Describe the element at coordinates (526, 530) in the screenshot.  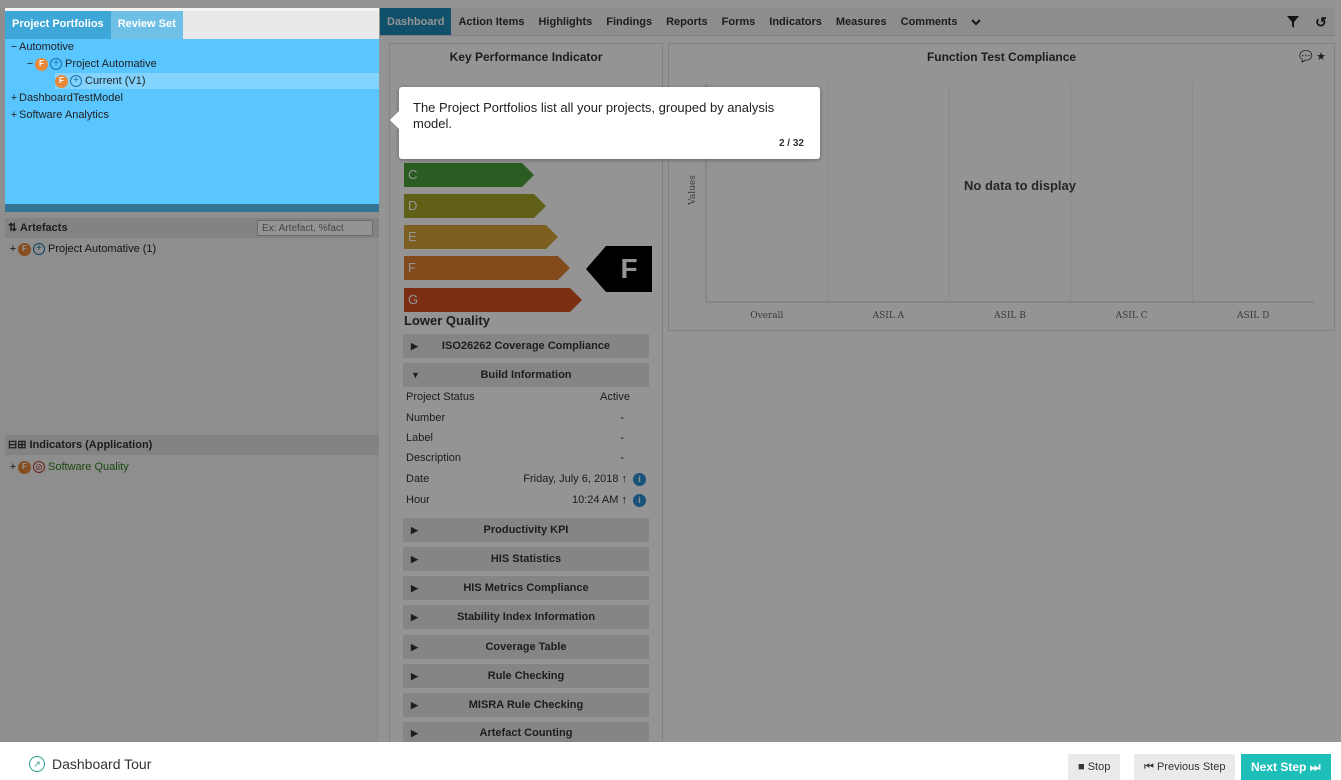
I see `section-productivity-kpi: ▶ Productivity KPI` at that location.